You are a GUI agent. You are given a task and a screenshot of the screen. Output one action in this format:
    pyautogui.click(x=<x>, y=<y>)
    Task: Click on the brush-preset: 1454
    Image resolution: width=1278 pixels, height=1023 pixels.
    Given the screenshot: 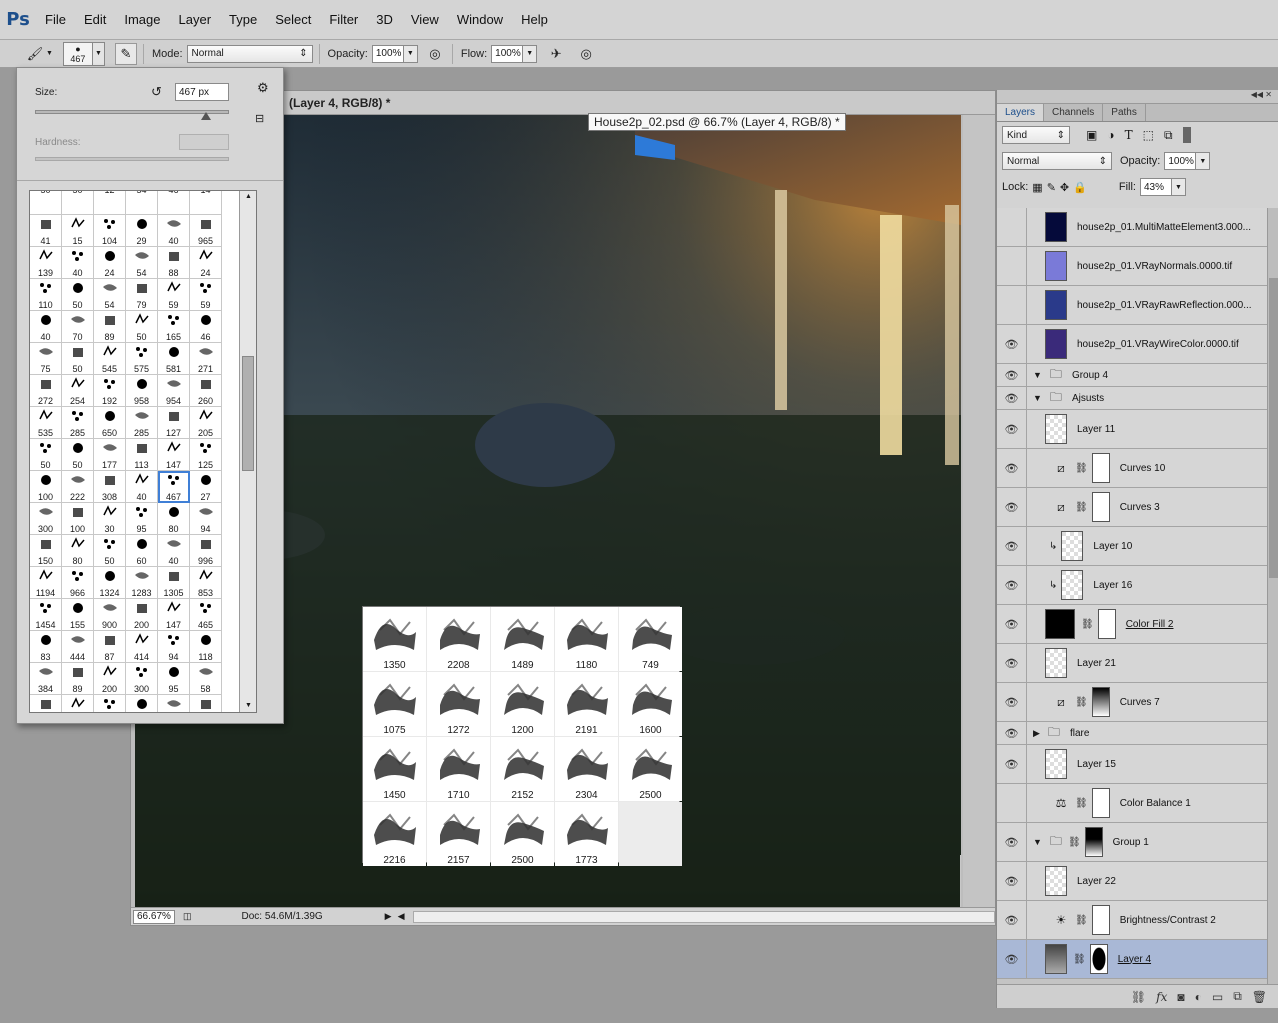 What is the action you would take?
    pyautogui.click(x=46, y=615)
    